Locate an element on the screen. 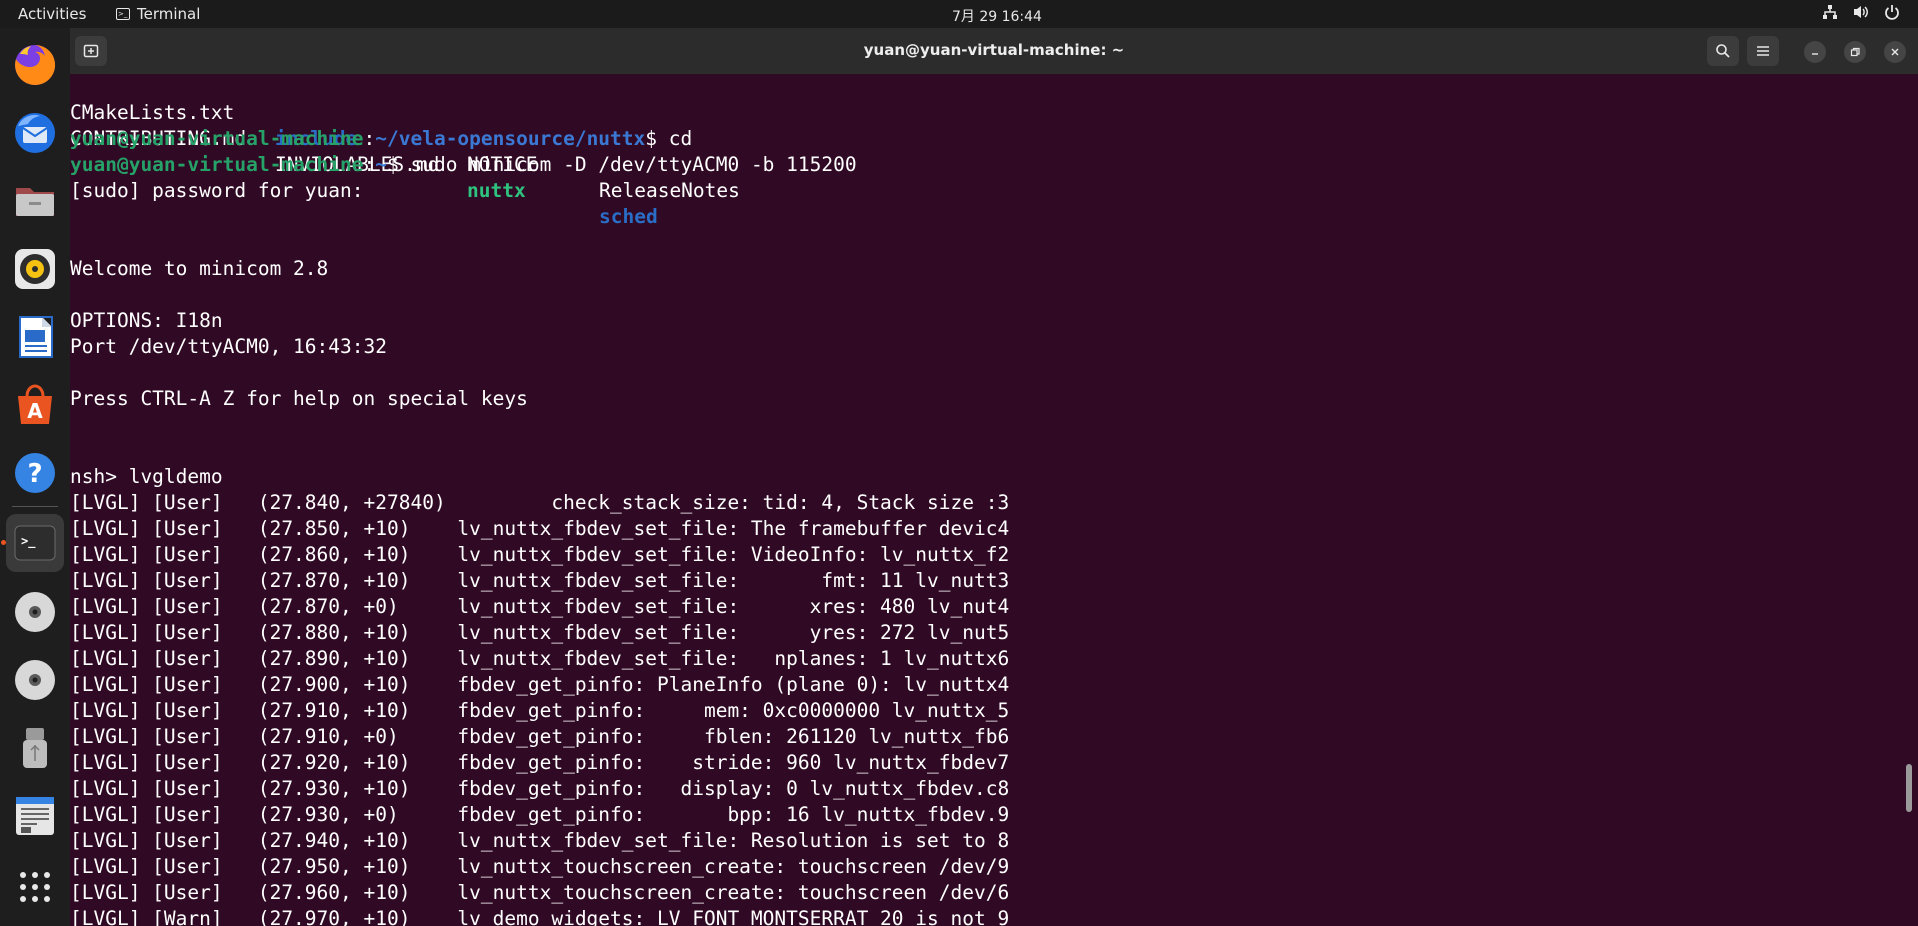 The image size is (1918, 926). close-icon is located at coordinates (1895, 52).